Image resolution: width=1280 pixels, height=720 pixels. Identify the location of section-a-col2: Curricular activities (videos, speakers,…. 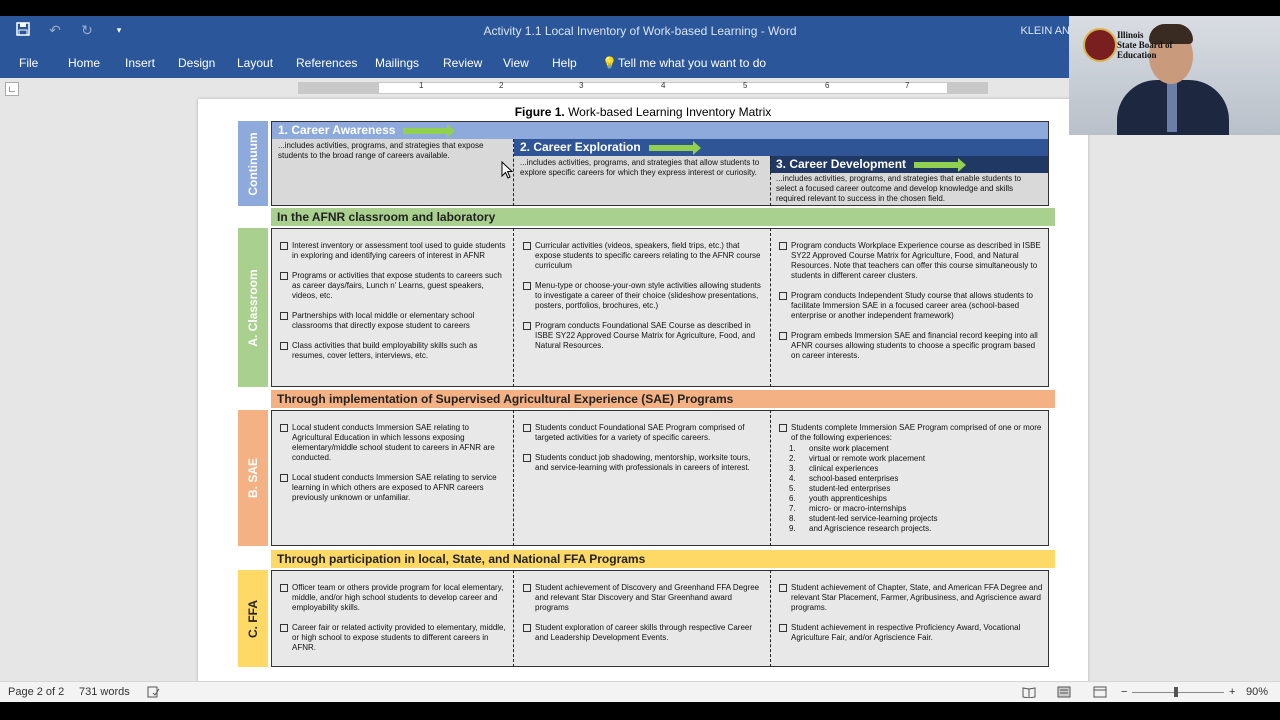
(644, 301).